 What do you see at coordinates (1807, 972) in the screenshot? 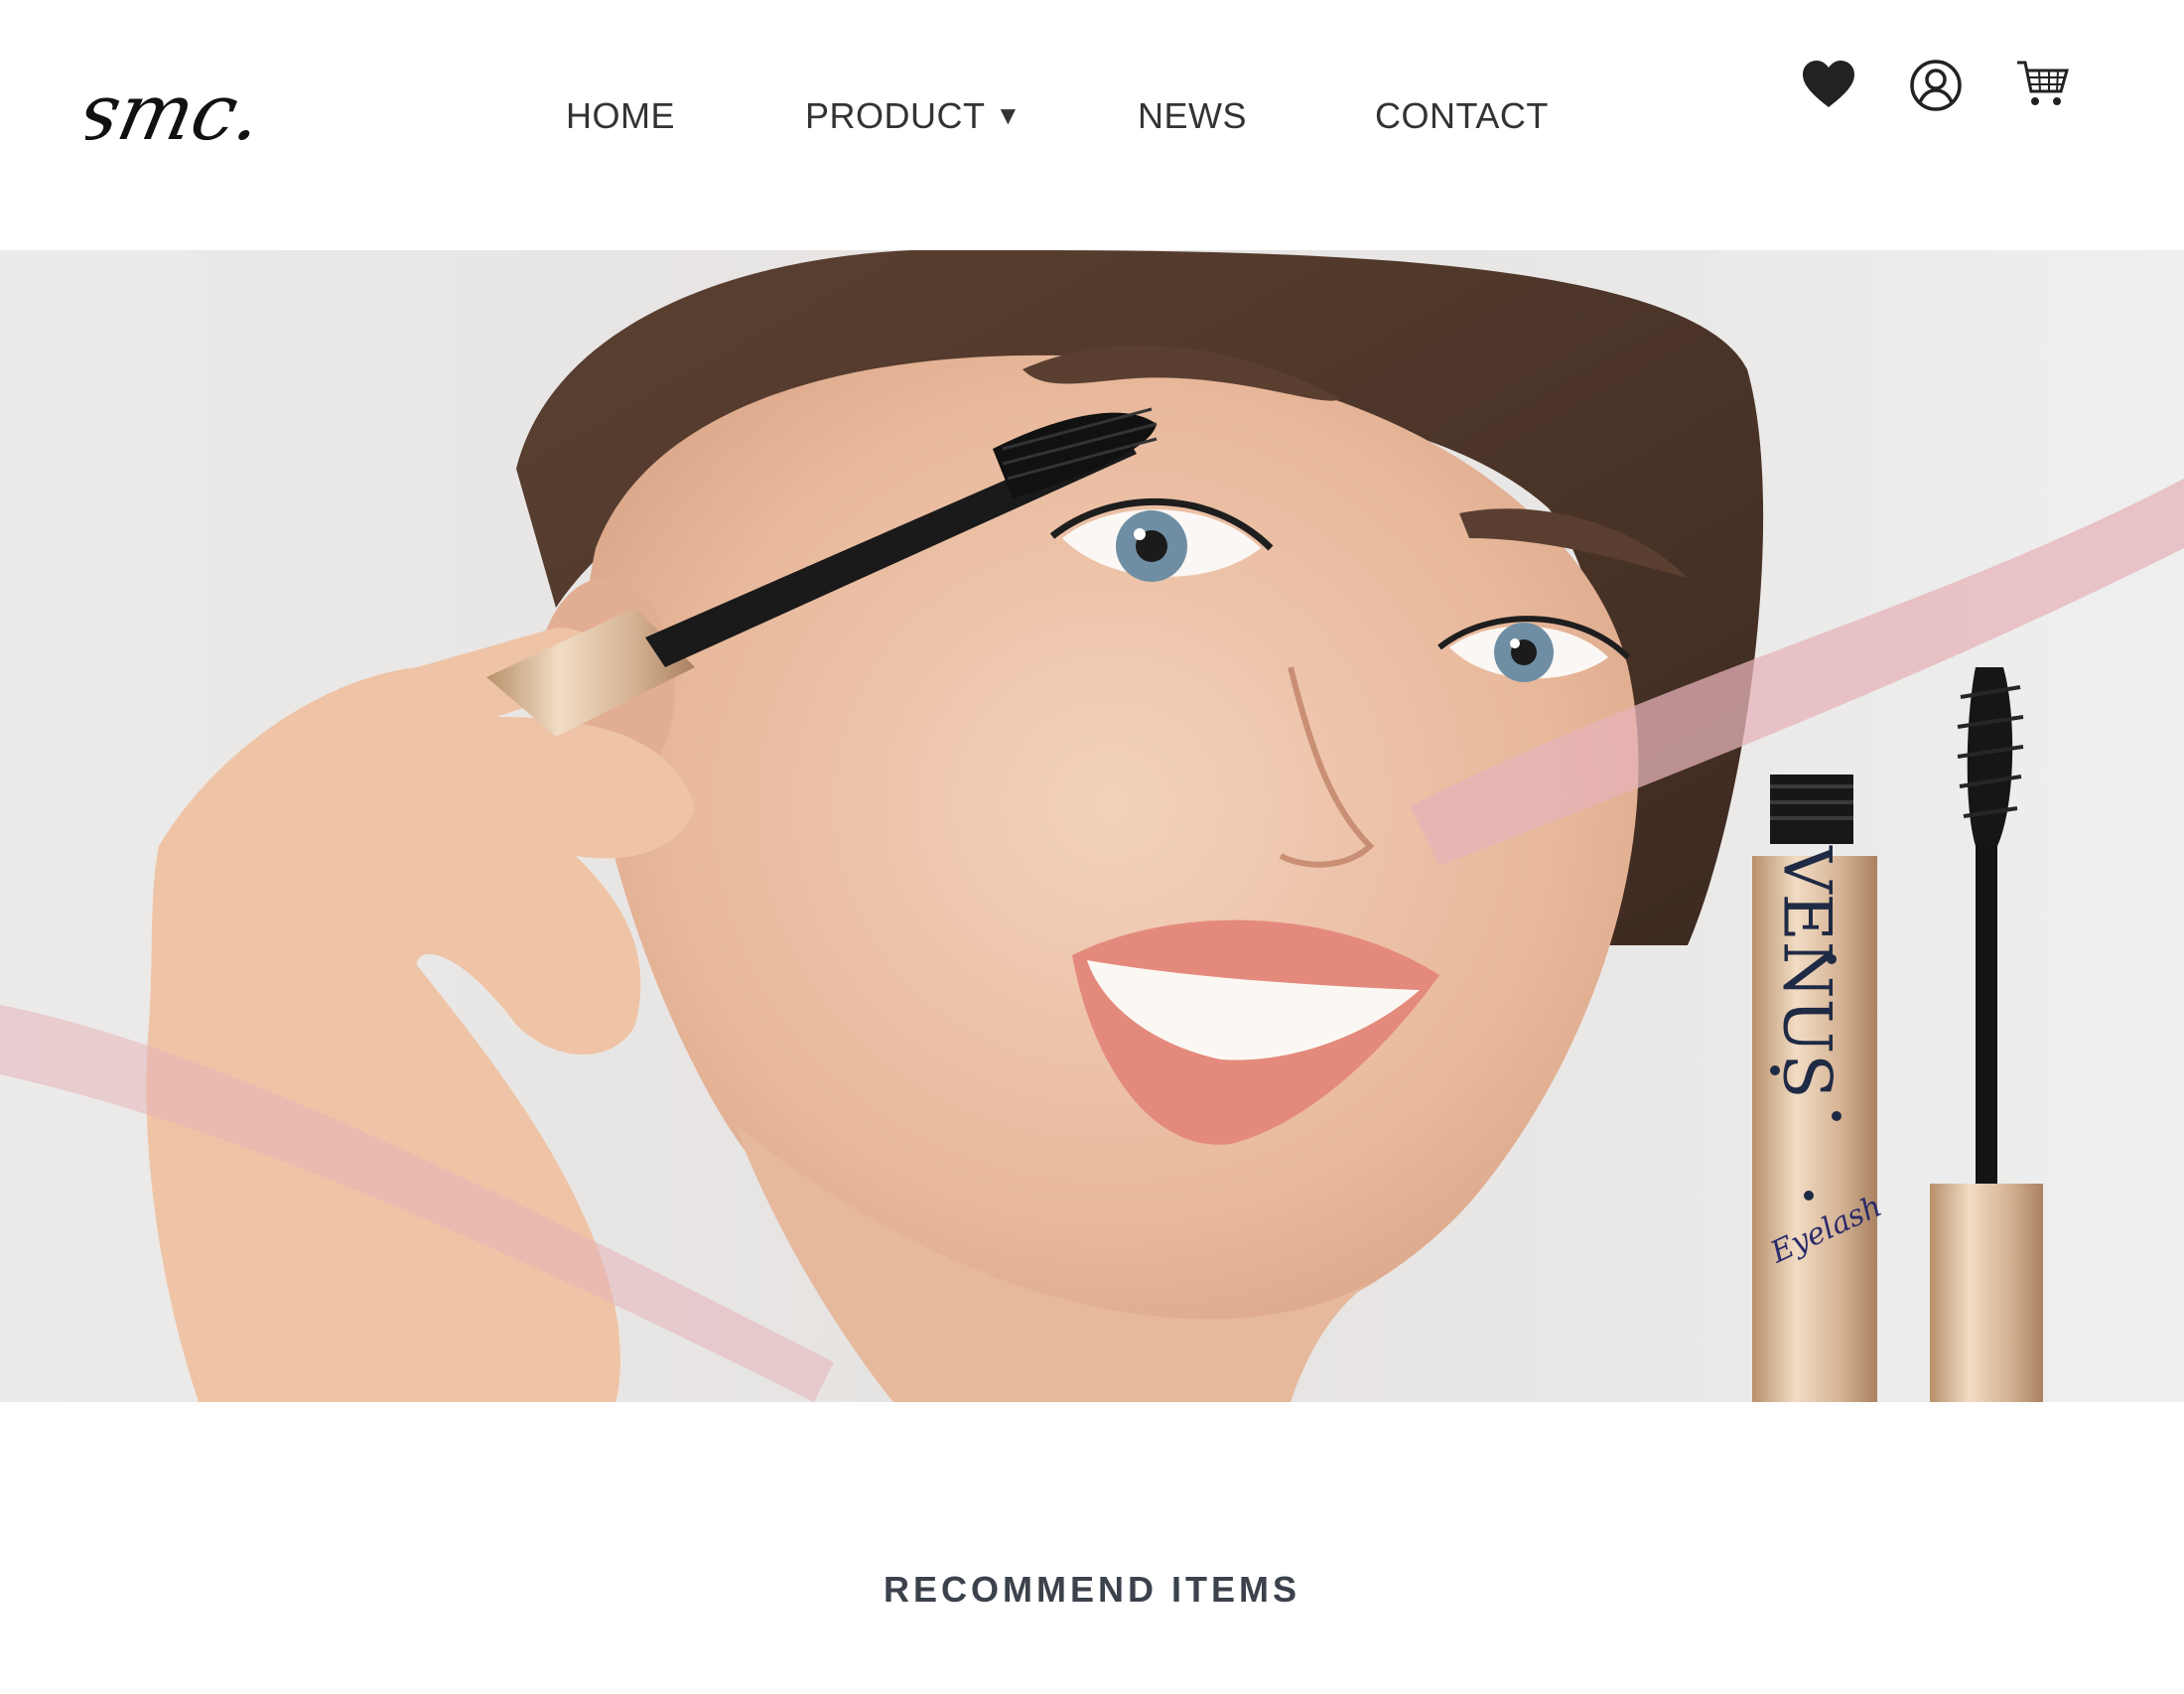
I see `venus-brand-text: VENUS` at bounding box center [1807, 972].